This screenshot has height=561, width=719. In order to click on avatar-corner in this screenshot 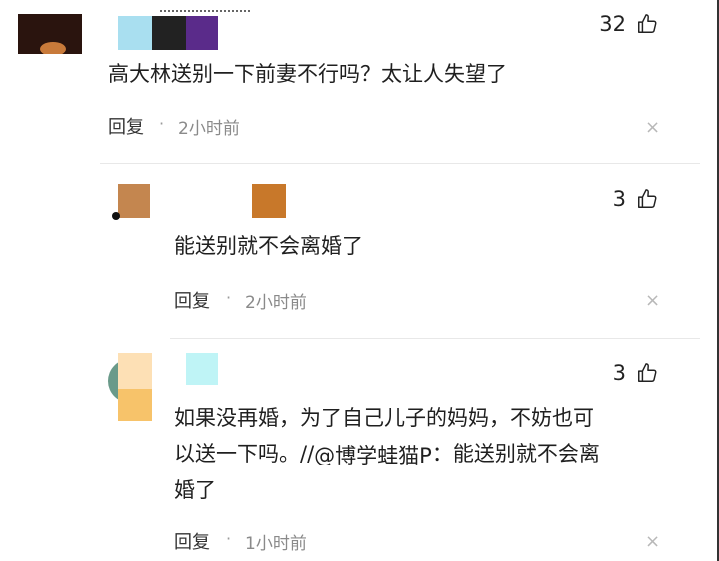, I will do `click(116, 216)`.